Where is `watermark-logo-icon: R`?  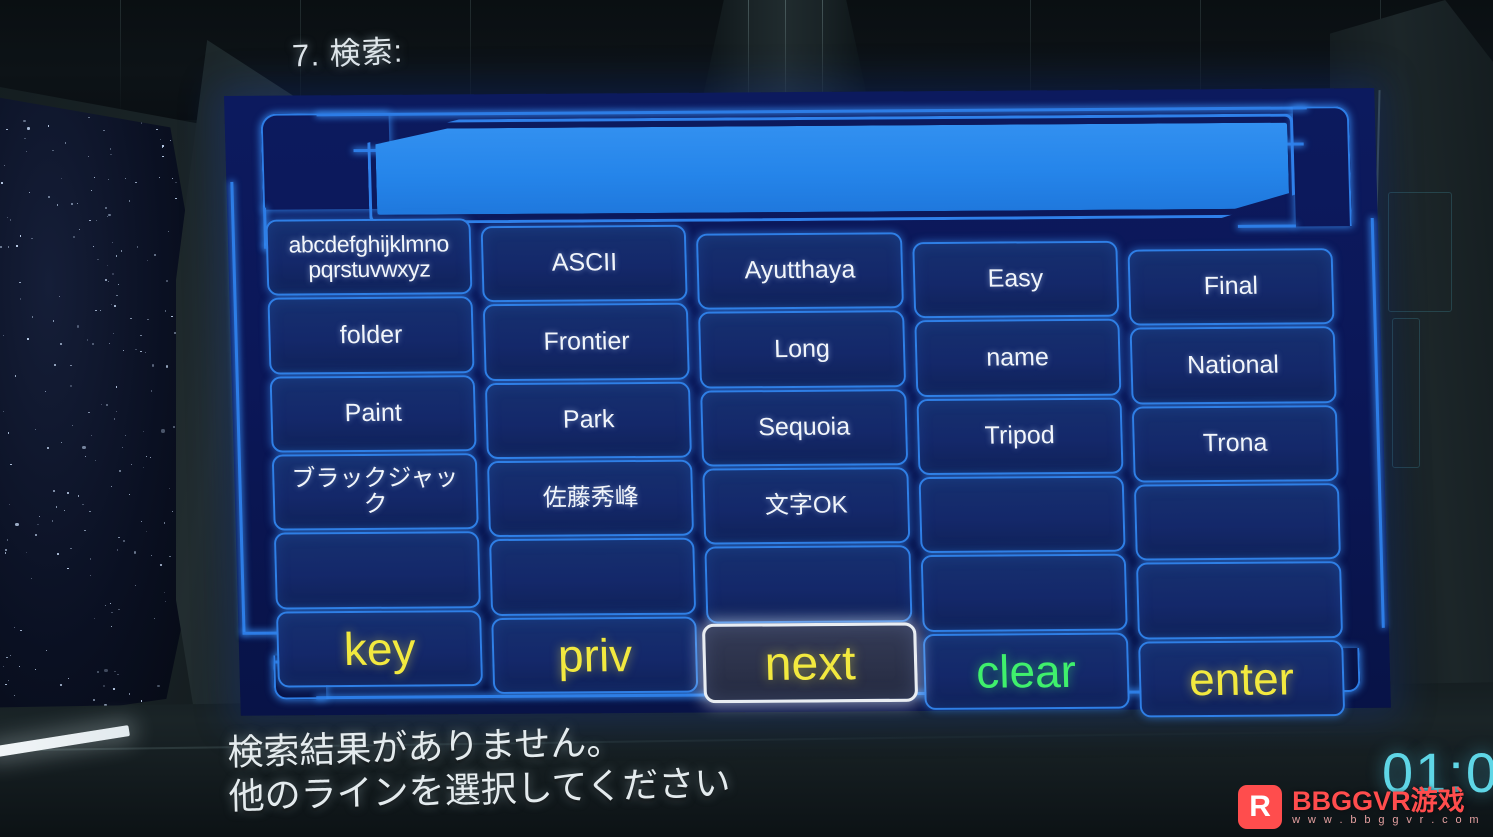
watermark-logo-icon: R is located at coordinates (1260, 807).